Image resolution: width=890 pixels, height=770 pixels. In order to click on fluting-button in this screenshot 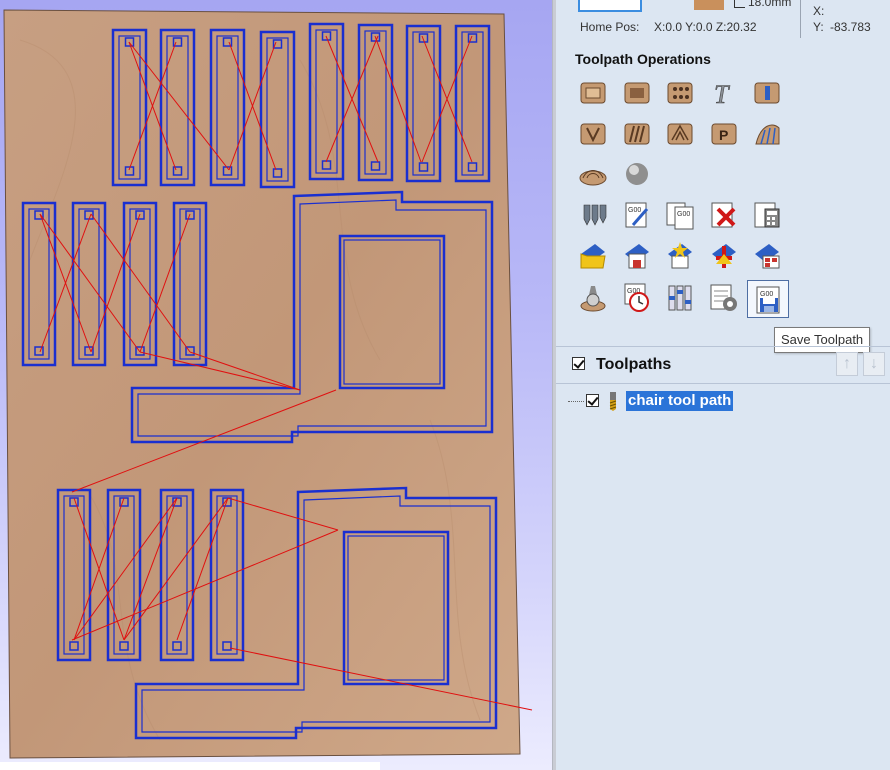, I will do `click(637, 134)`.